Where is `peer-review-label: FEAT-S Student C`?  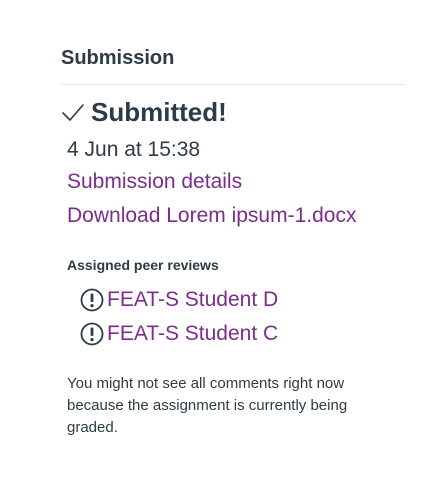
peer-review-label: FEAT-S Student C is located at coordinates (193, 333).